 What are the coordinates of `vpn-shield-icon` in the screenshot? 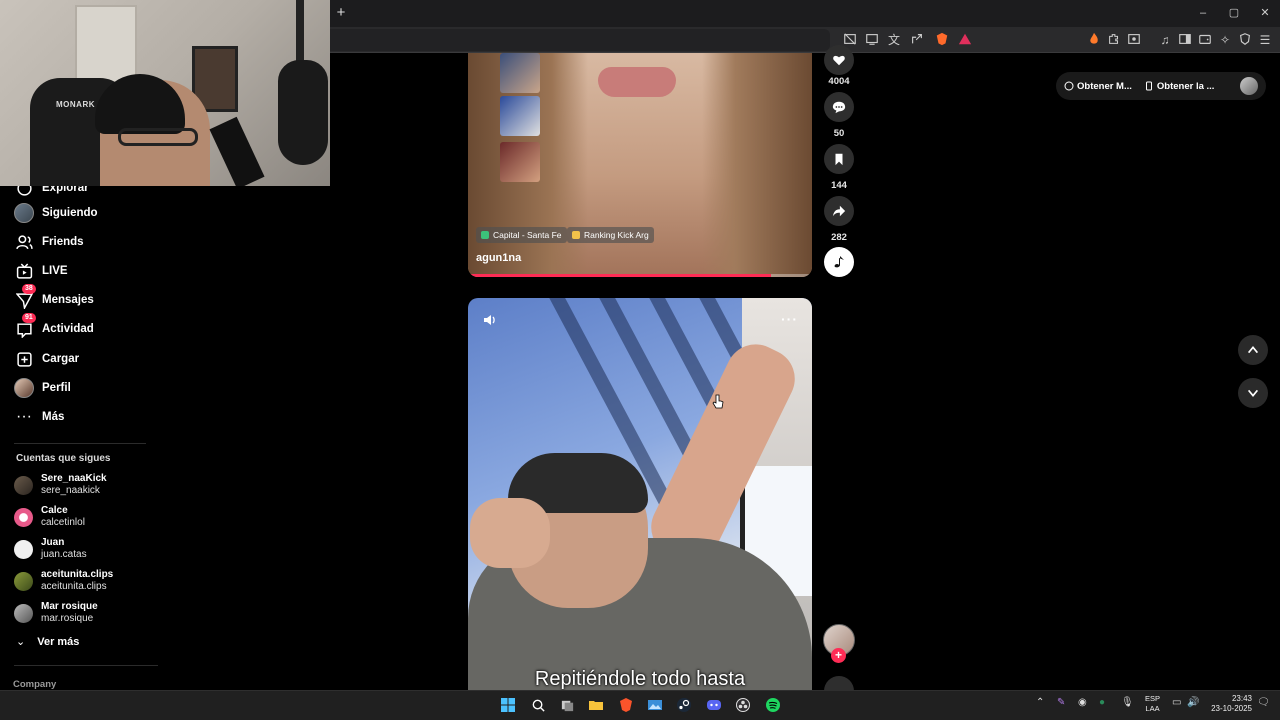 It's located at (1245, 40).